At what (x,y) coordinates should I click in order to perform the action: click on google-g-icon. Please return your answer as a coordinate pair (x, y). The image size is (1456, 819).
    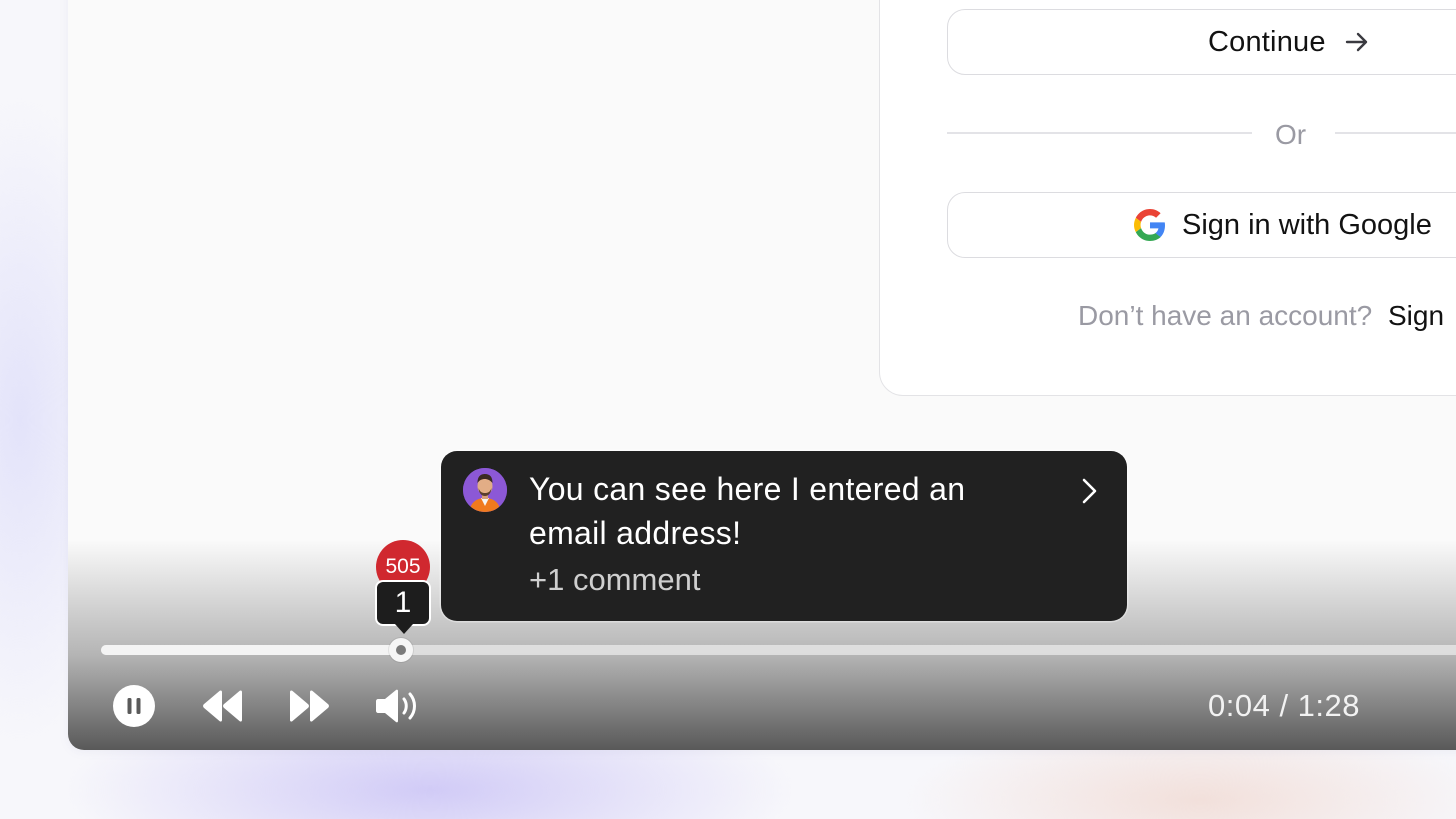
    Looking at the image, I should click on (1149, 225).